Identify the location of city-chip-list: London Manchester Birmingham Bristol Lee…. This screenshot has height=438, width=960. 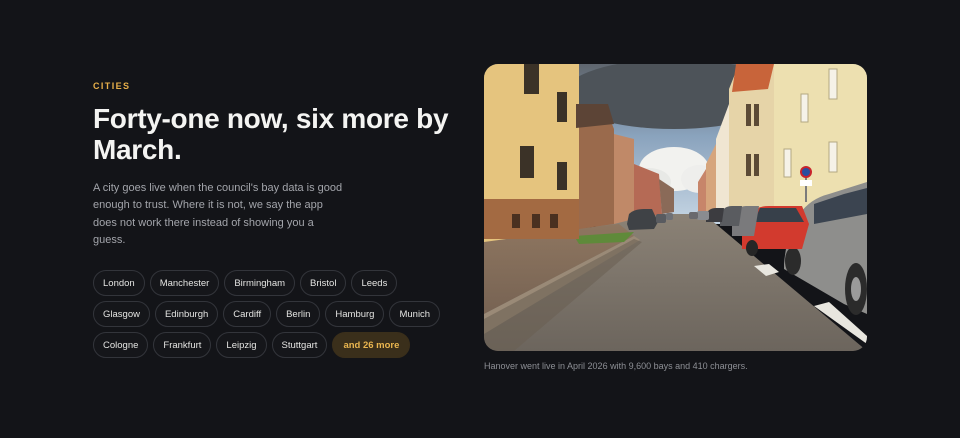
(273, 316).